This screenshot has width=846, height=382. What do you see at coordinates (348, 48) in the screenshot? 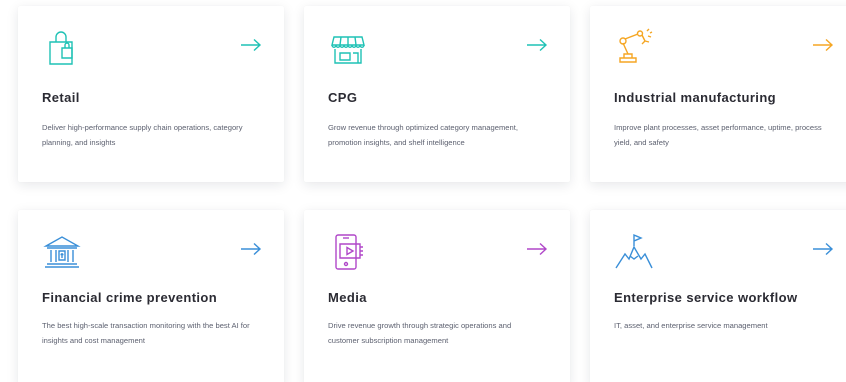
I see `storefront-icon` at bounding box center [348, 48].